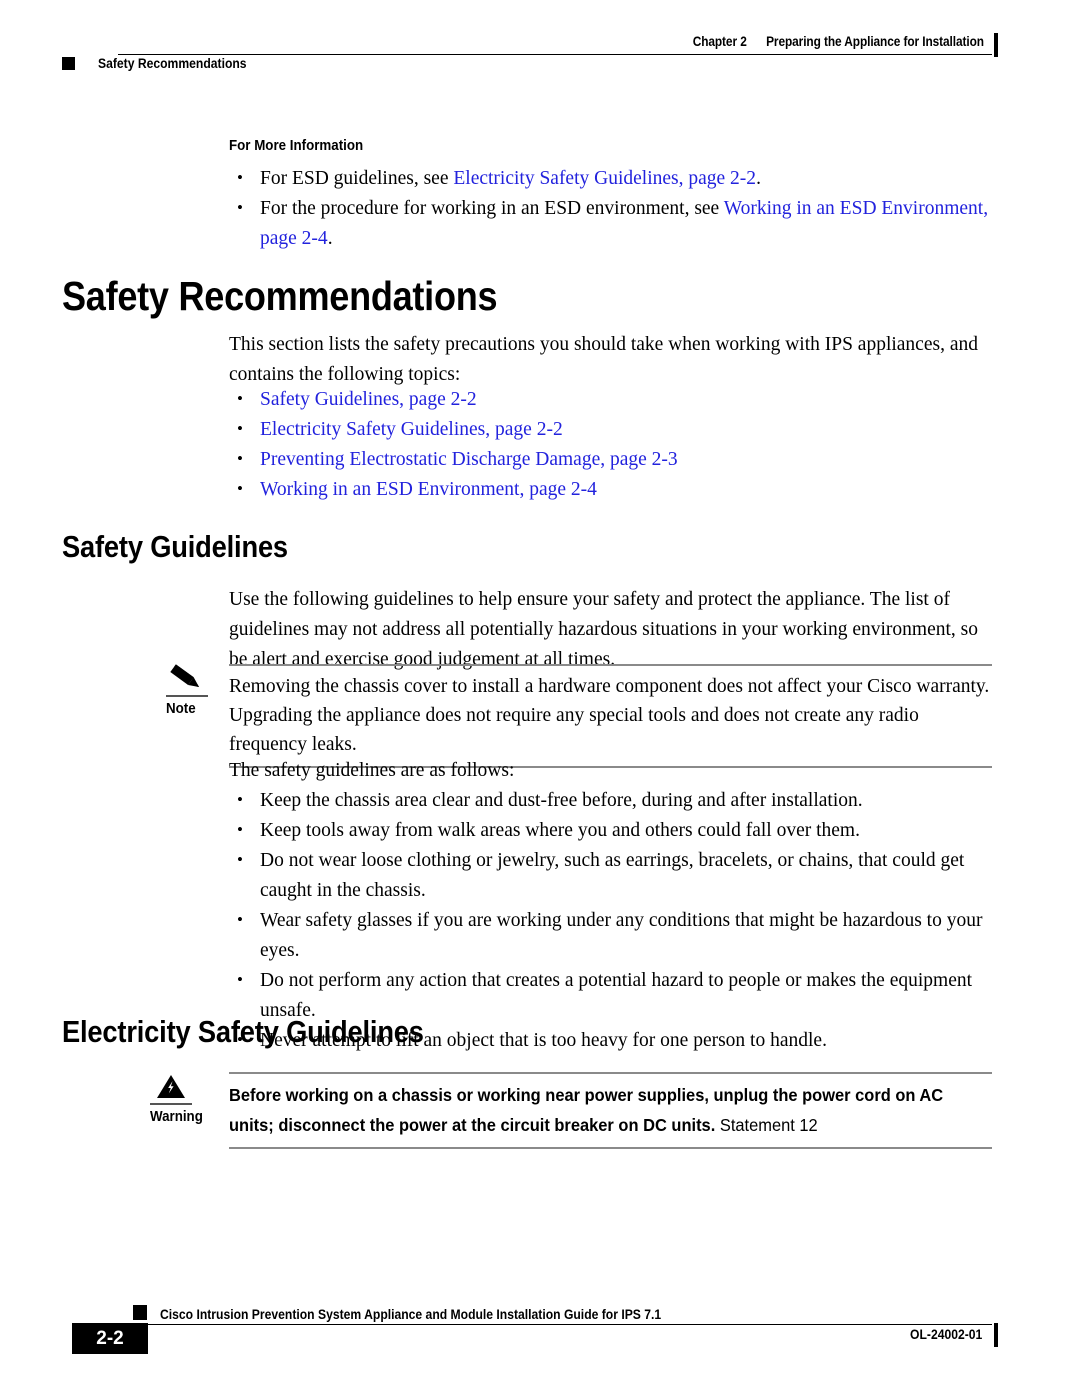  Describe the element at coordinates (945, 1334) in the screenshot. I see `footer-document-id: OL-24002-01` at that location.